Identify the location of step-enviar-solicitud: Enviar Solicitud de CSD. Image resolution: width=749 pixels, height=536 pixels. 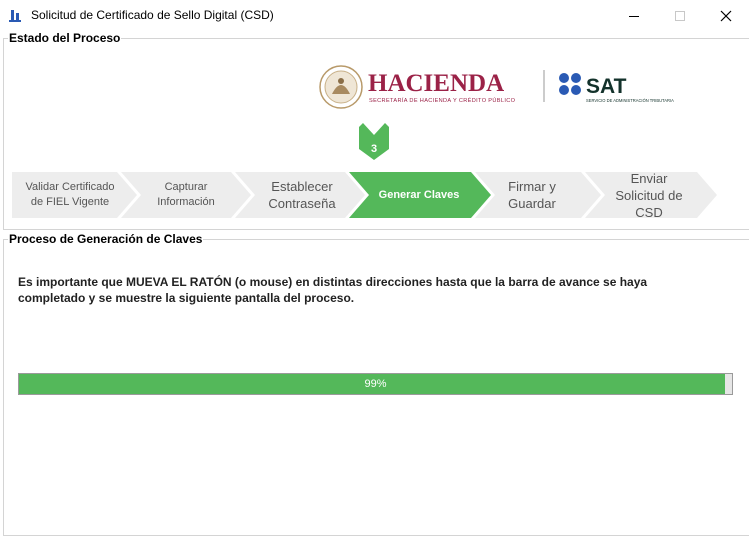
(649, 195).